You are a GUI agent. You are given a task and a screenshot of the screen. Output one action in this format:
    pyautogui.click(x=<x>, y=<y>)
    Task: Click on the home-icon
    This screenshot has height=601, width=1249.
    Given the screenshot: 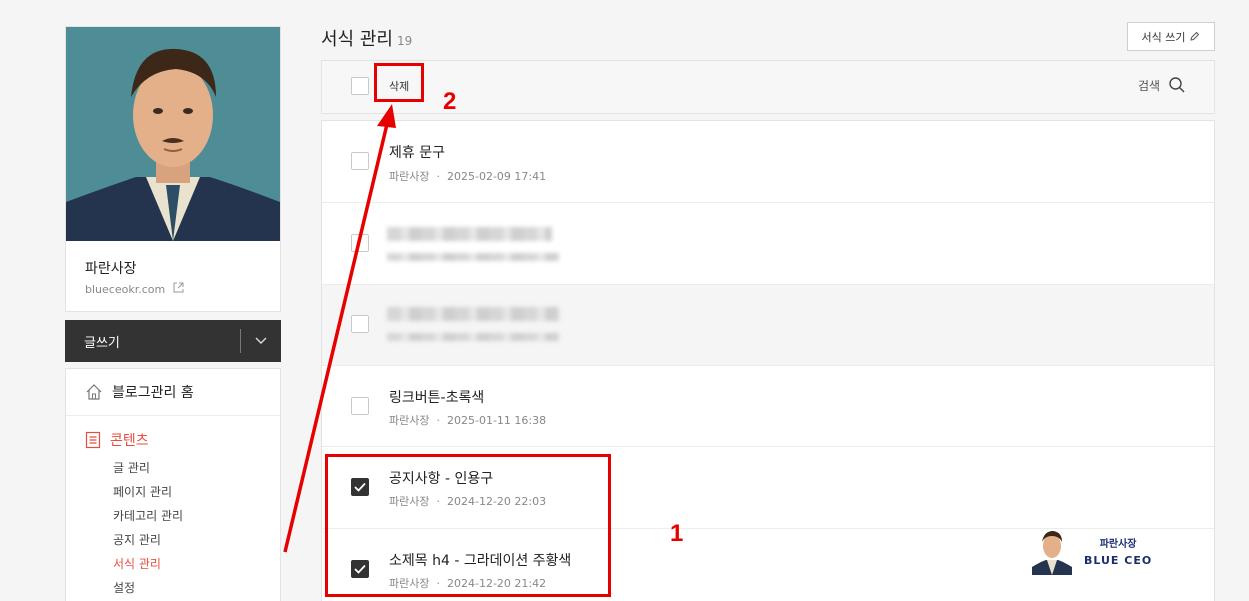 What is the action you would take?
    pyautogui.click(x=94, y=392)
    